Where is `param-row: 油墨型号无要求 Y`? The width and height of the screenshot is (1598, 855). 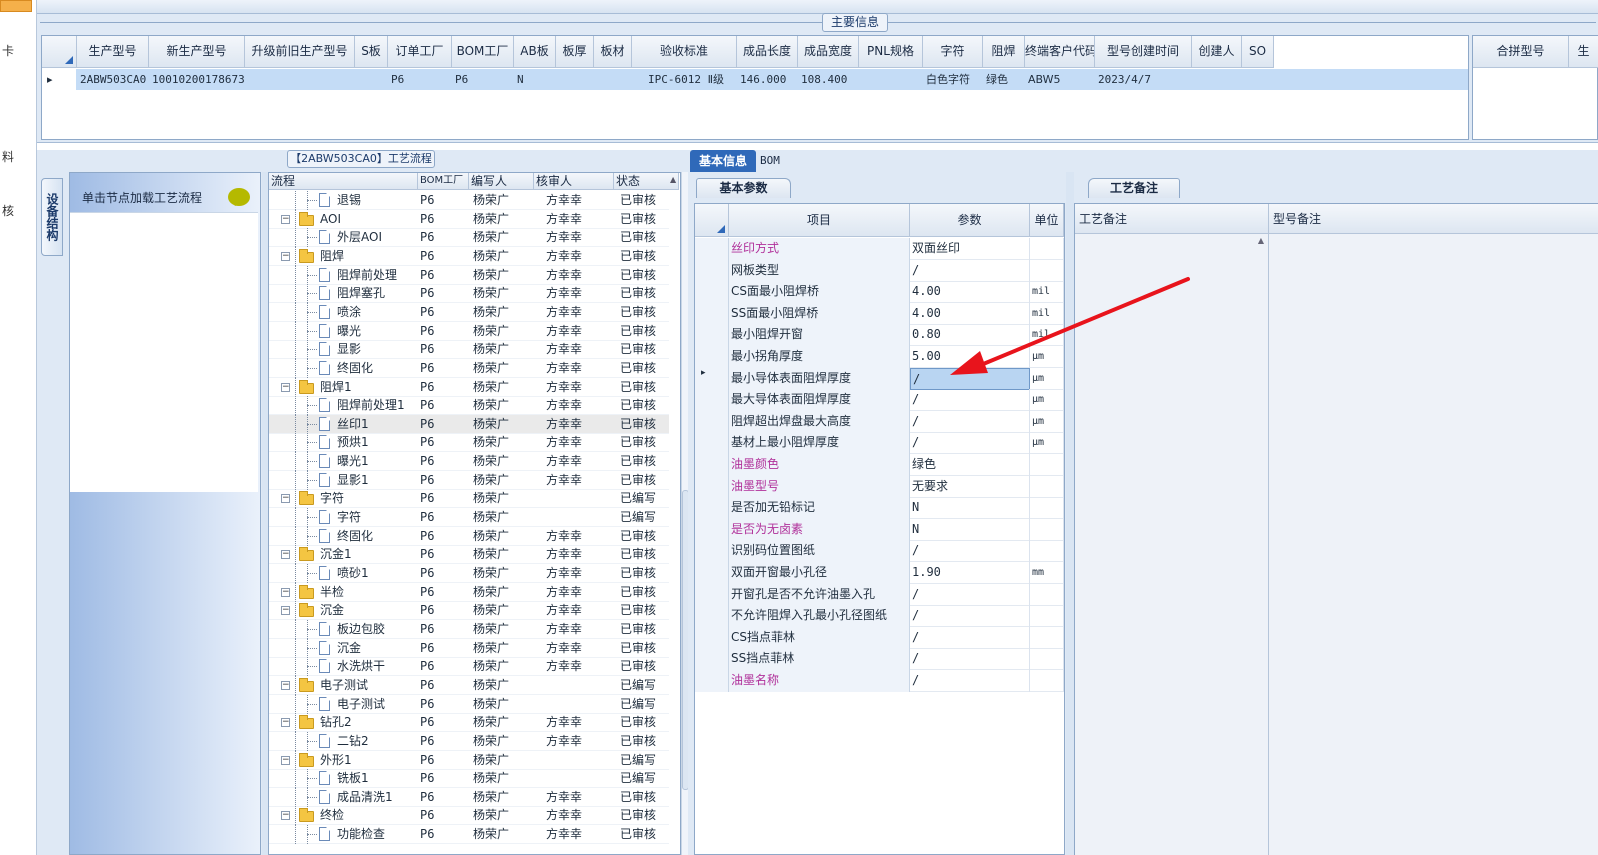
param-row: 油墨型号无要求 Y is located at coordinates (879, 486).